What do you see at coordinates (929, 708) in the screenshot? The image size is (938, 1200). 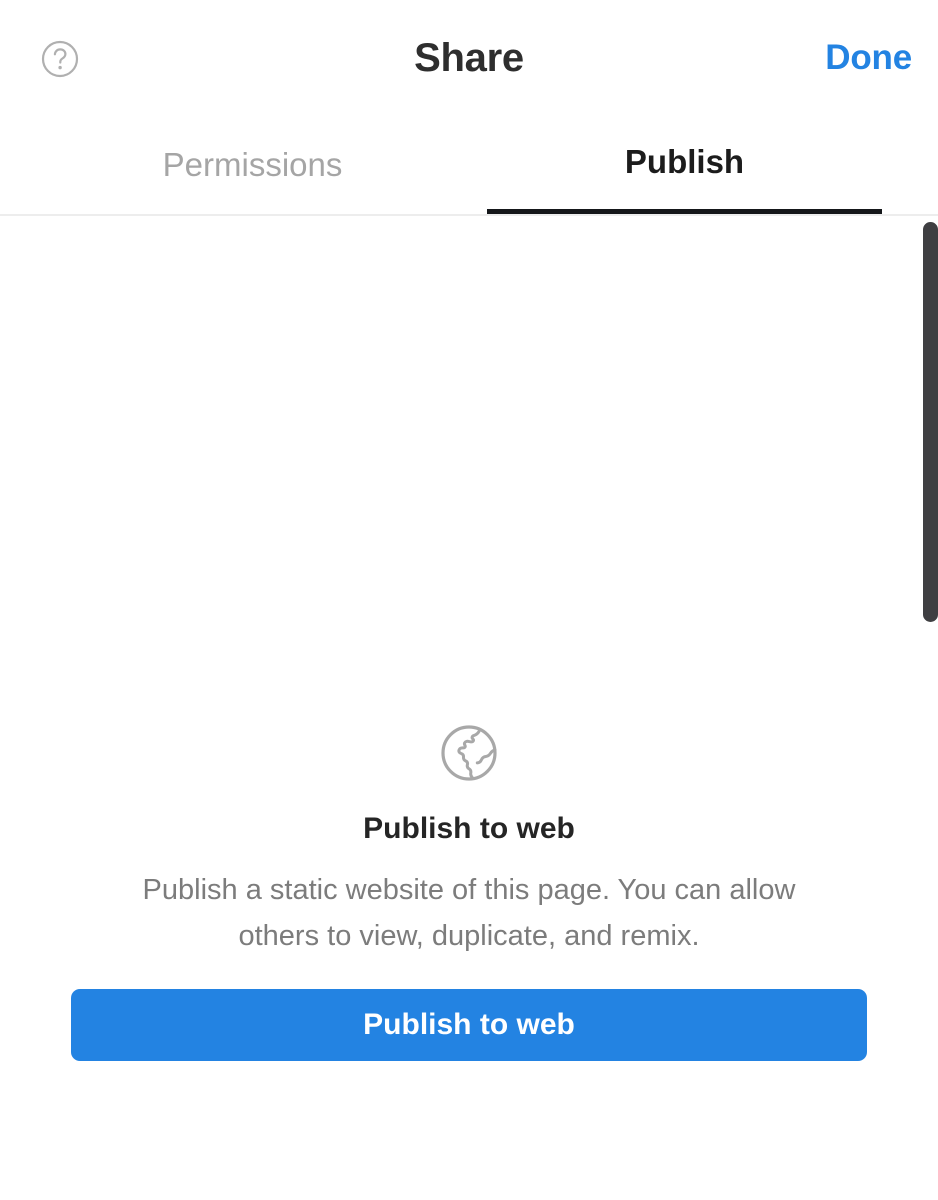 I see `vertical-scrollbar-track` at bounding box center [929, 708].